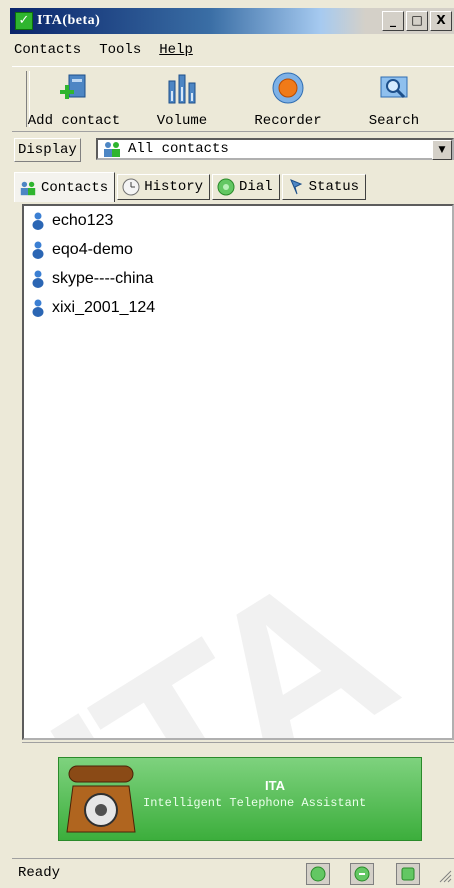 The width and height of the screenshot is (454, 888). I want to click on app-check-icon: ✓, so click(24, 21).